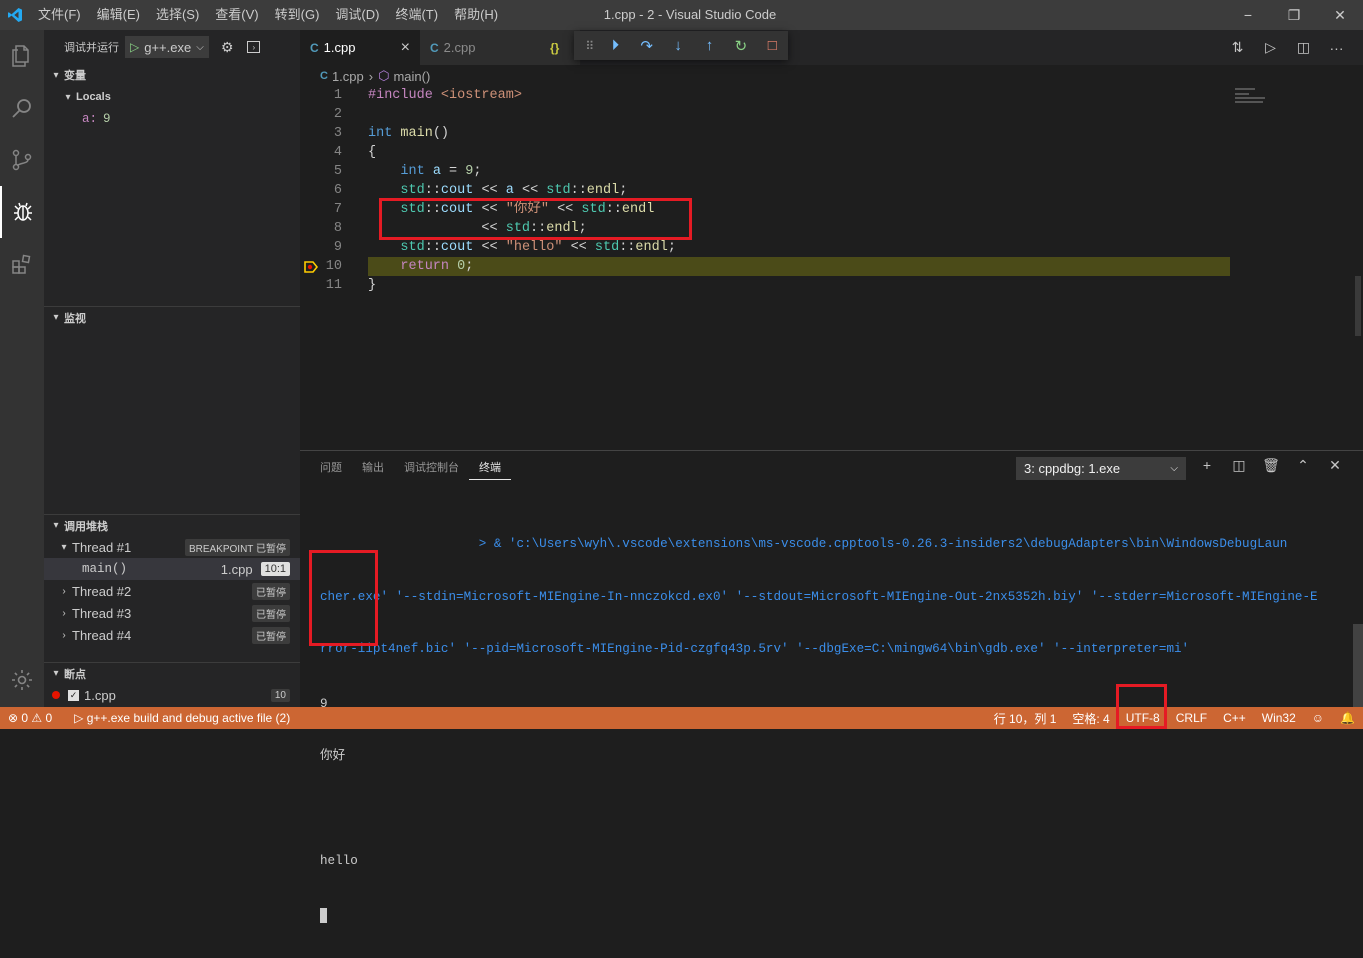 This screenshot has height=958, width=1363. Describe the element at coordinates (172, 75) in the screenshot. I see `variables-header: ▾ 变量` at that location.